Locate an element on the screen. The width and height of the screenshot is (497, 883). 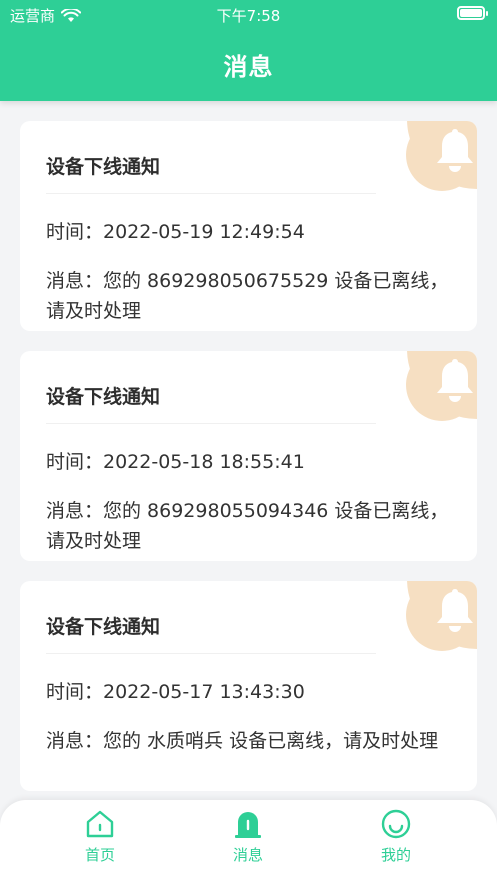
tab-mine-label: 我的 is located at coordinates (395, 855).